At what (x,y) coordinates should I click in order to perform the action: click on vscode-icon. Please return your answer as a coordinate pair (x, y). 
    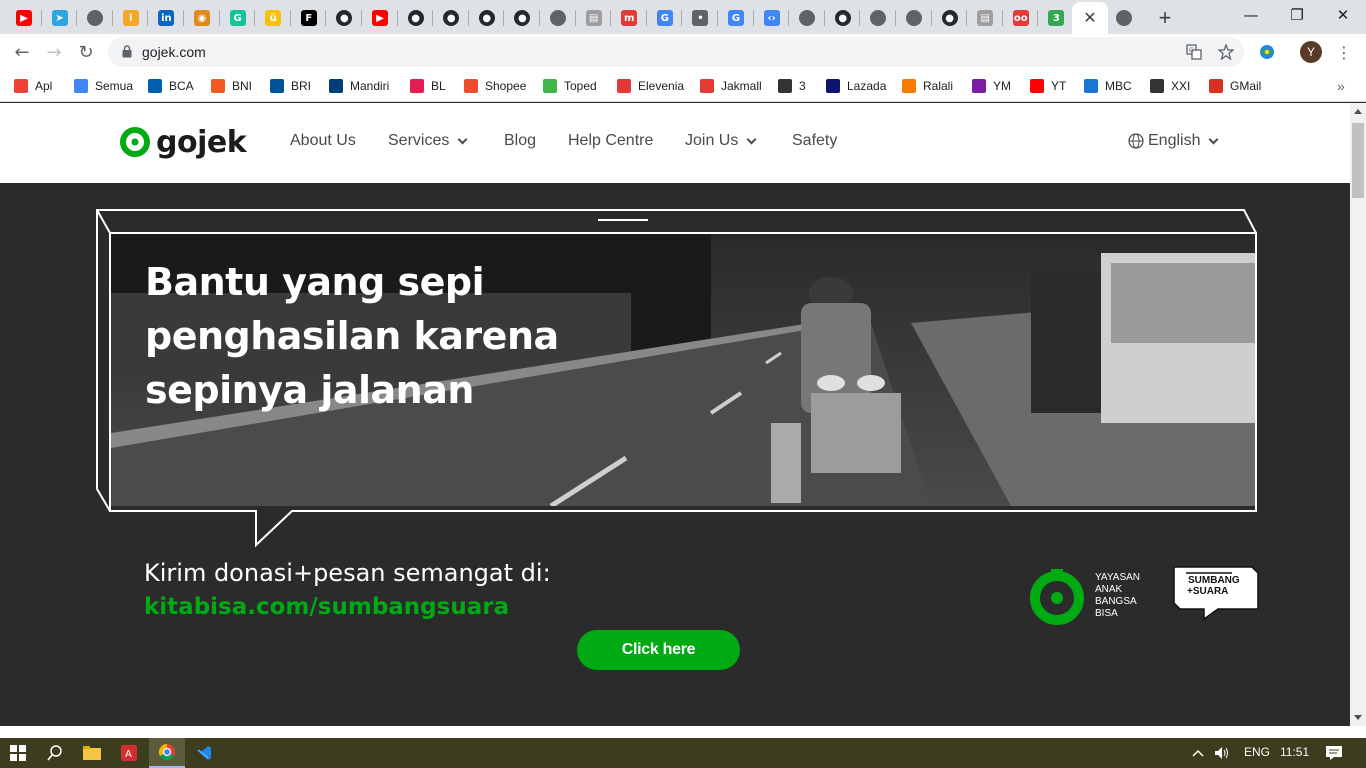
    Looking at the image, I should click on (204, 753).